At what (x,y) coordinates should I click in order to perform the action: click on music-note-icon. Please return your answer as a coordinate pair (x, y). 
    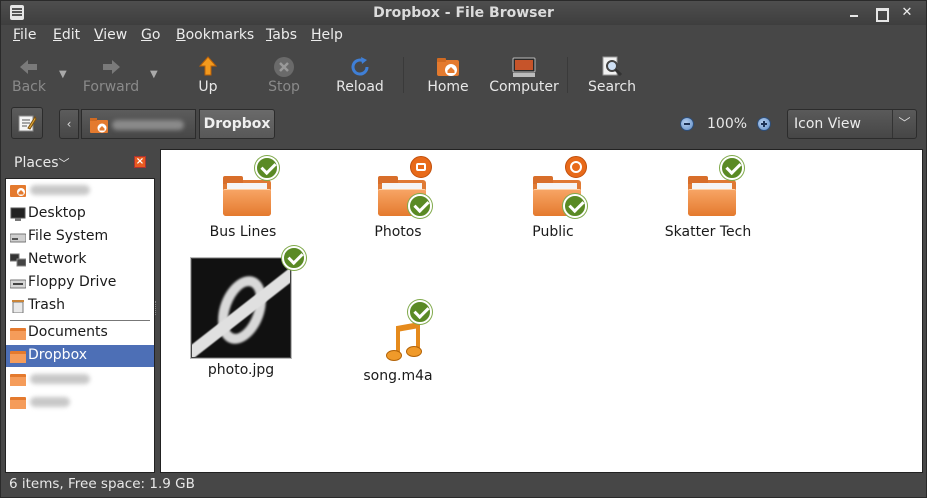
    Looking at the image, I should click on (406, 342).